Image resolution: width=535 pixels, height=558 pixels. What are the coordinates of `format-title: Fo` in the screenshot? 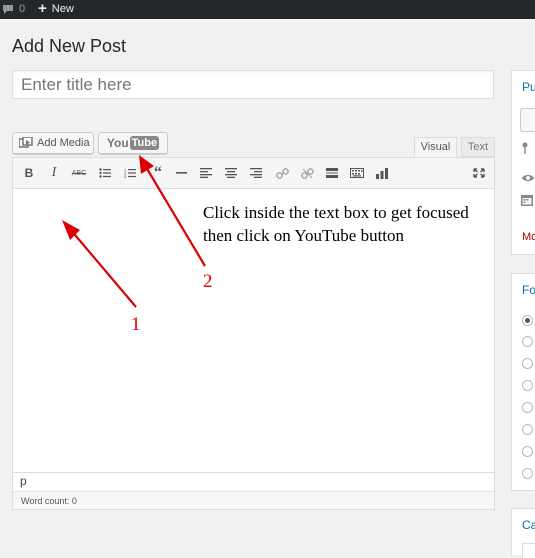 It's located at (528, 290).